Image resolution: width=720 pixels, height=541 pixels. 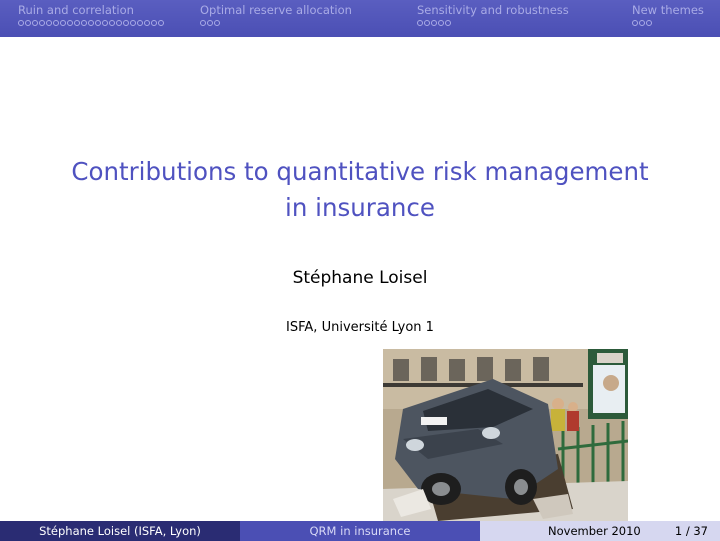 What do you see at coordinates (76, 10) in the screenshot?
I see `nav-section-title: Ruin and correlation` at bounding box center [76, 10].